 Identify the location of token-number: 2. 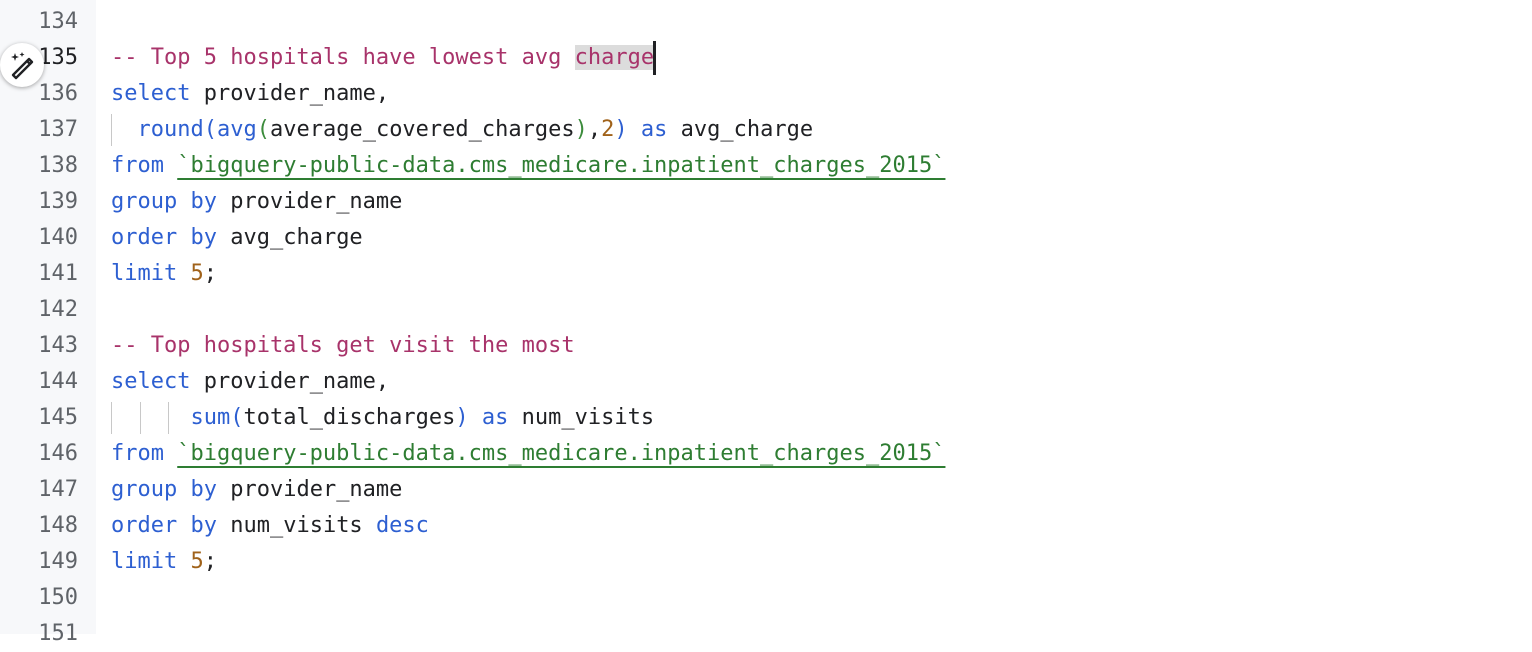
(608, 129).